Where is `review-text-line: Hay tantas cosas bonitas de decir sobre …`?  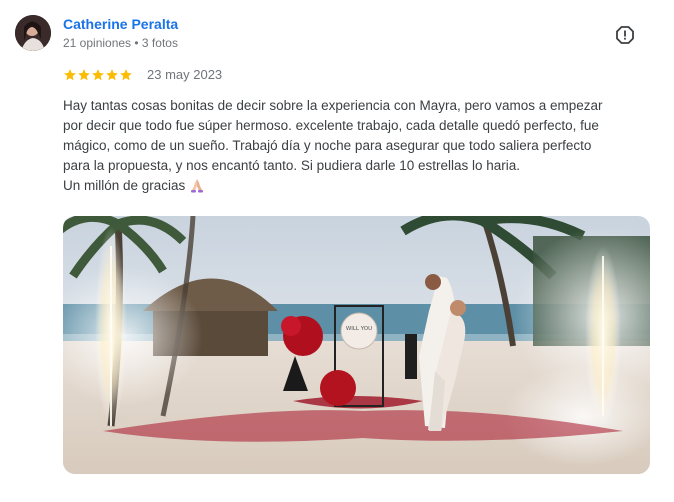 review-text-line: Hay tantas cosas bonitas de decir sobre … is located at coordinates (333, 105).